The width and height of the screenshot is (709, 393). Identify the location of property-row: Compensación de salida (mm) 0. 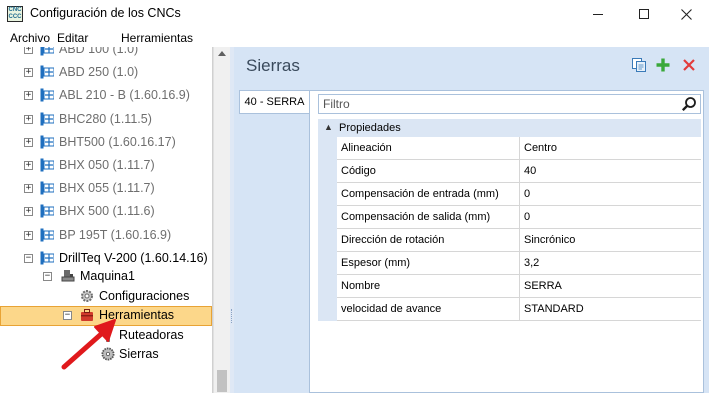
(509, 217).